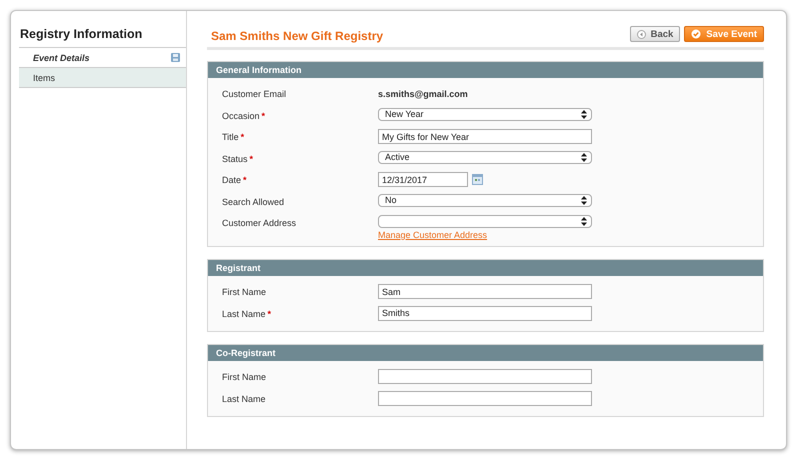 This screenshot has width=798, height=463. I want to click on section-header: General Information, so click(485, 70).